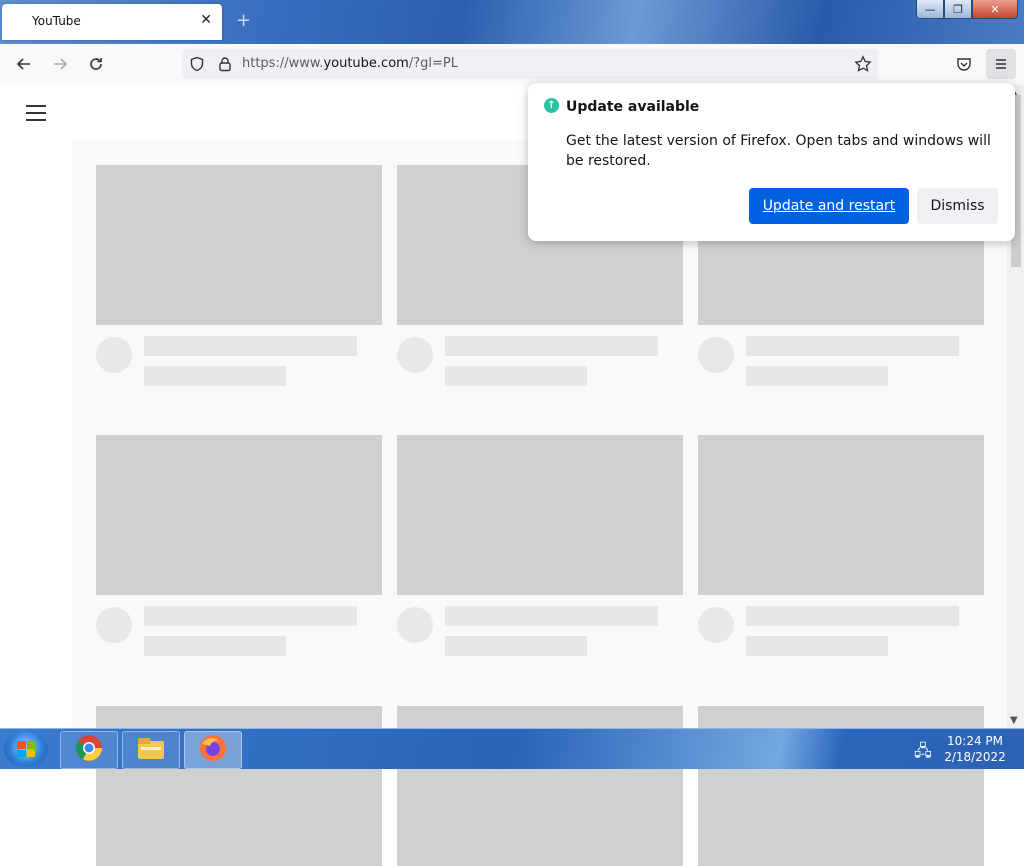 The height and width of the screenshot is (866, 1024). Describe the element at coordinates (112, 22) in the screenshot. I see `tab-youtube: YouTube ✕` at that location.